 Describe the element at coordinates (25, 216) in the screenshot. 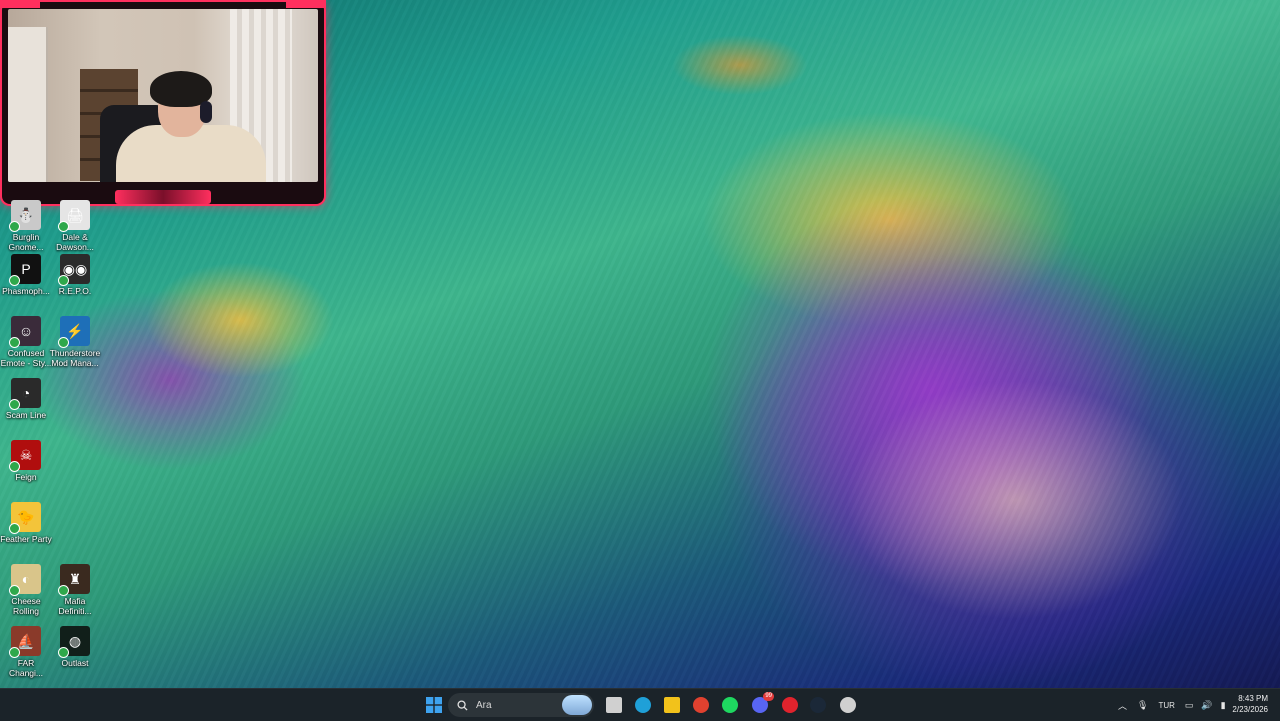

I see `app-icon: ⛄` at that location.